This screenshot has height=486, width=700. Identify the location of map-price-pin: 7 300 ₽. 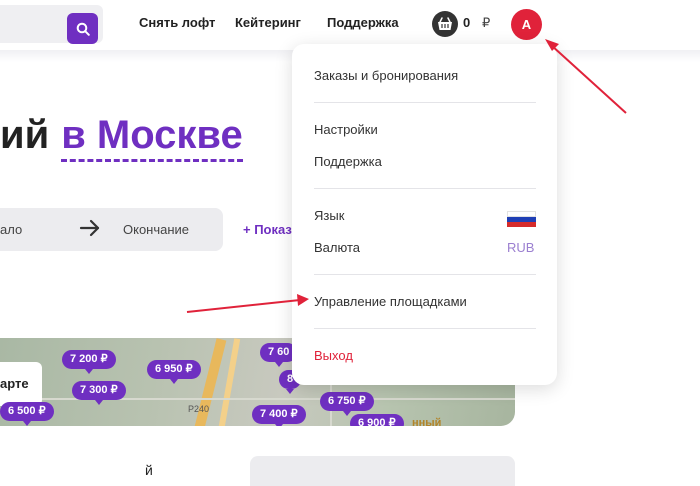
(99, 393).